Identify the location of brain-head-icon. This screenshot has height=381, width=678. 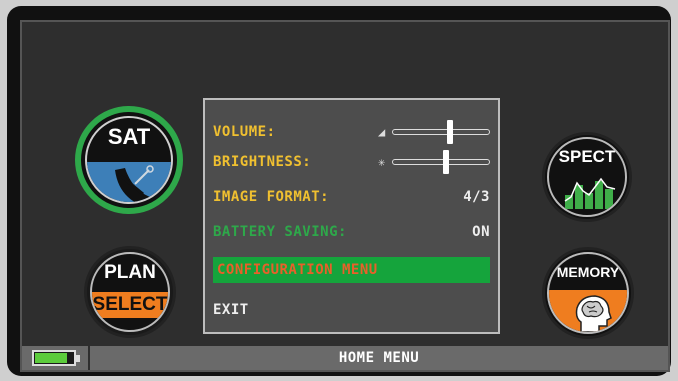
(593, 313).